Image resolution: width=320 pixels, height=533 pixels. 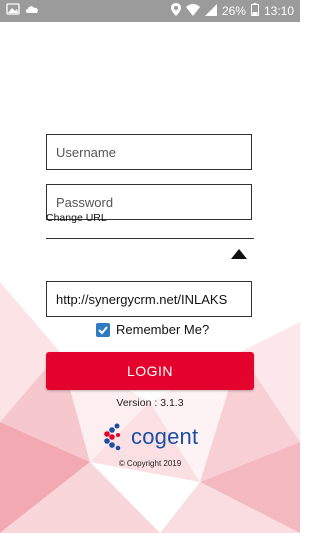 I want to click on username-input, so click(x=149, y=152).